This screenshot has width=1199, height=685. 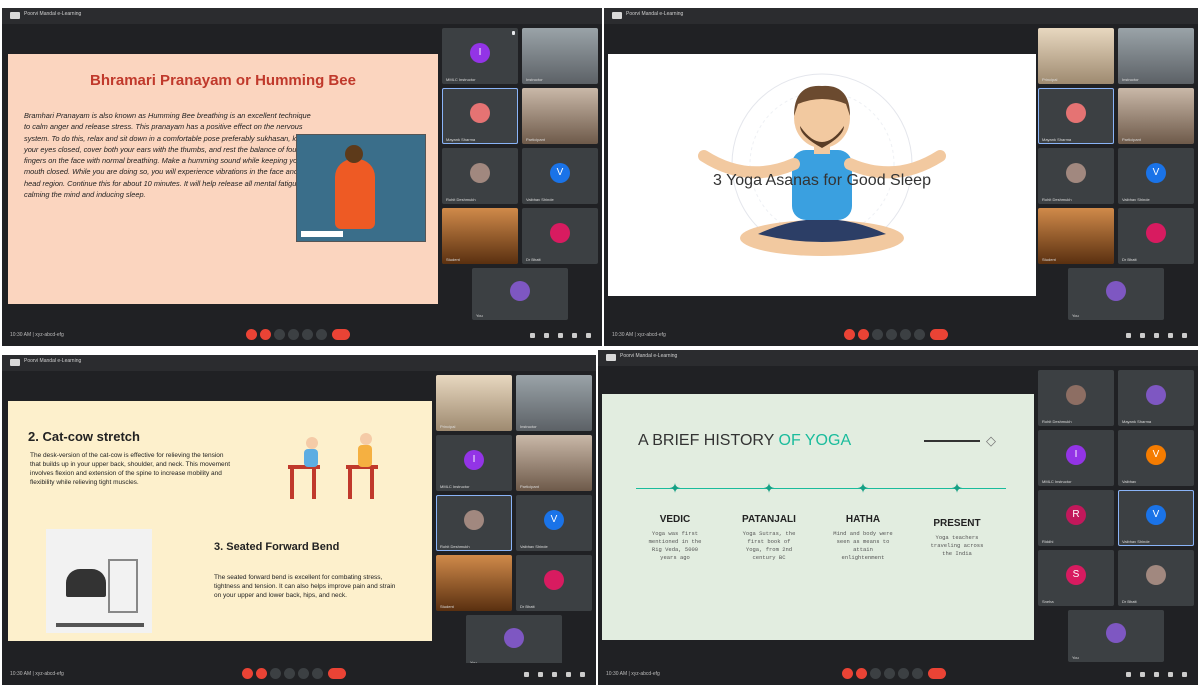 What do you see at coordinates (1076, 518) in the screenshot?
I see `participant-tile: R Riddhi` at bounding box center [1076, 518].